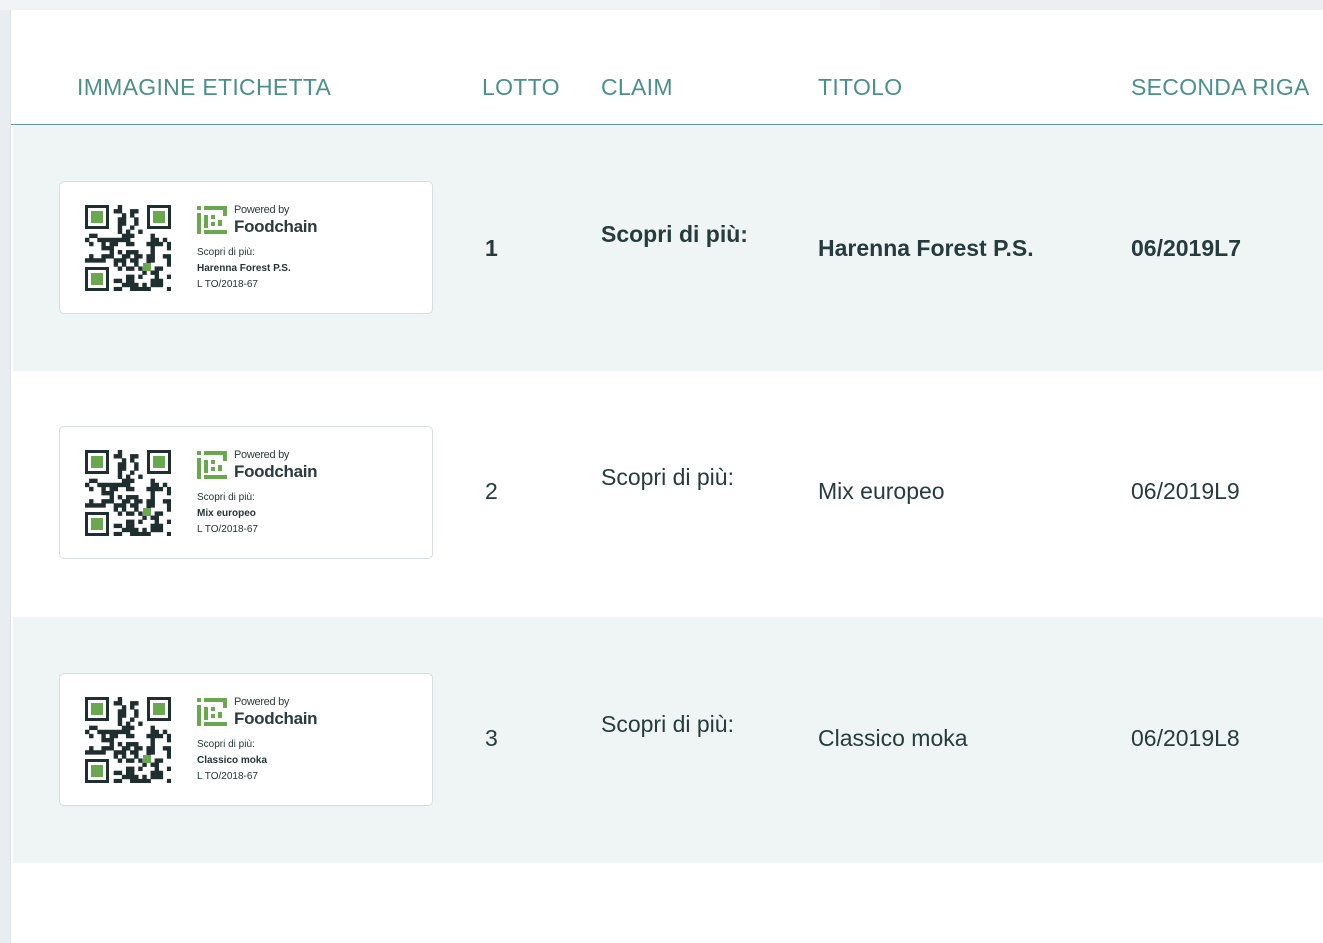 The height and width of the screenshot is (943, 1323). I want to click on header-claim: CLAIM, so click(637, 87).